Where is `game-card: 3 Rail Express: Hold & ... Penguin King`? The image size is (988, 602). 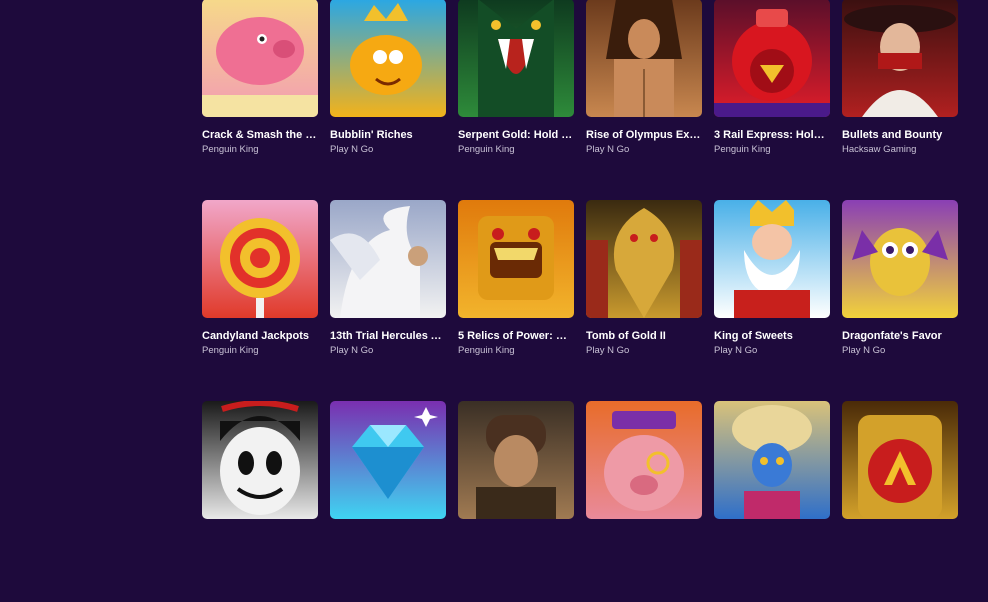 game-card: 3 Rail Express: Hold & ... Penguin King is located at coordinates (772, 100).